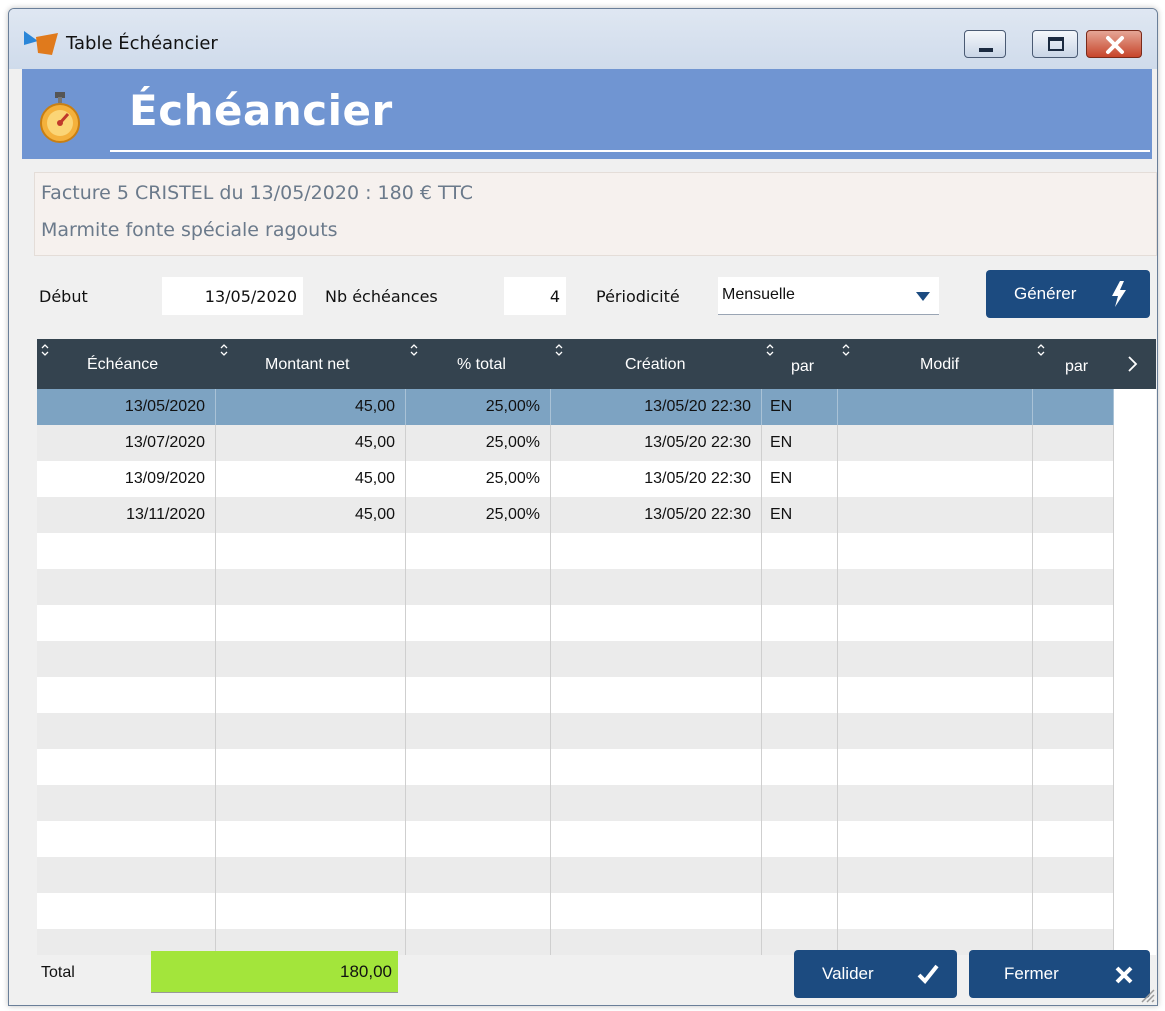  Describe the element at coordinates (232, 296) in the screenshot. I see `debut-date-input` at that location.